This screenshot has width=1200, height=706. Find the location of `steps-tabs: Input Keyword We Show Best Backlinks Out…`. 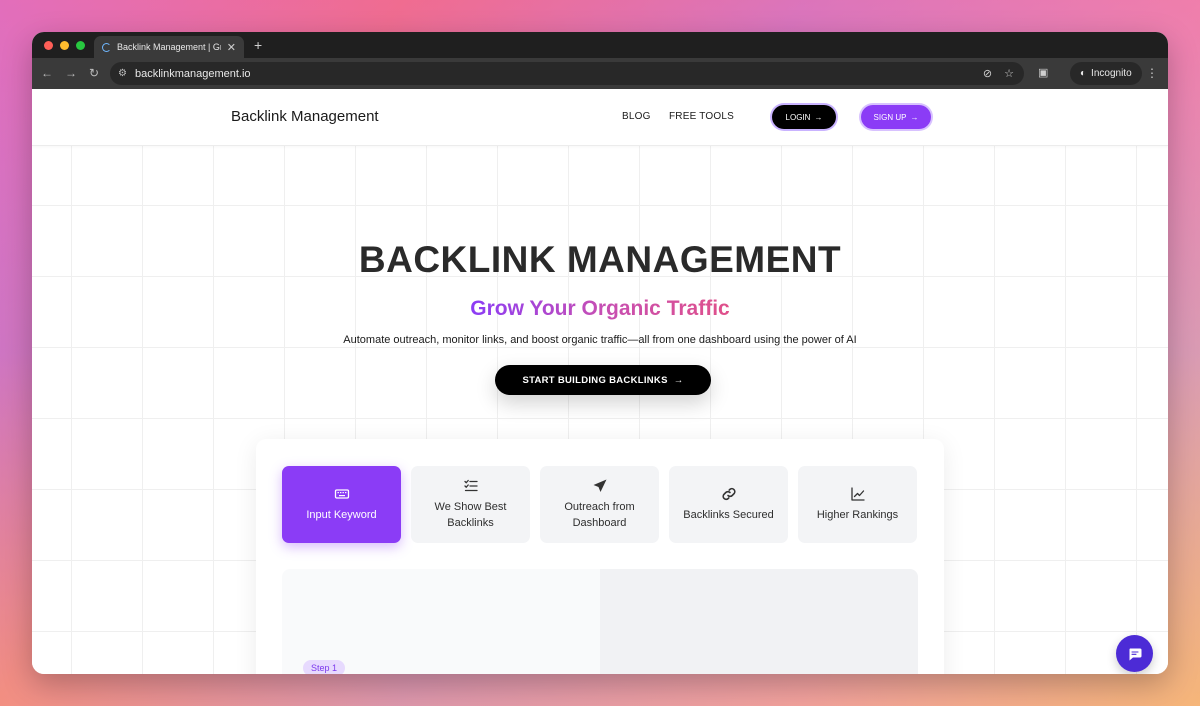

steps-tabs: Input Keyword We Show Best Backlinks Out… is located at coordinates (599, 504).